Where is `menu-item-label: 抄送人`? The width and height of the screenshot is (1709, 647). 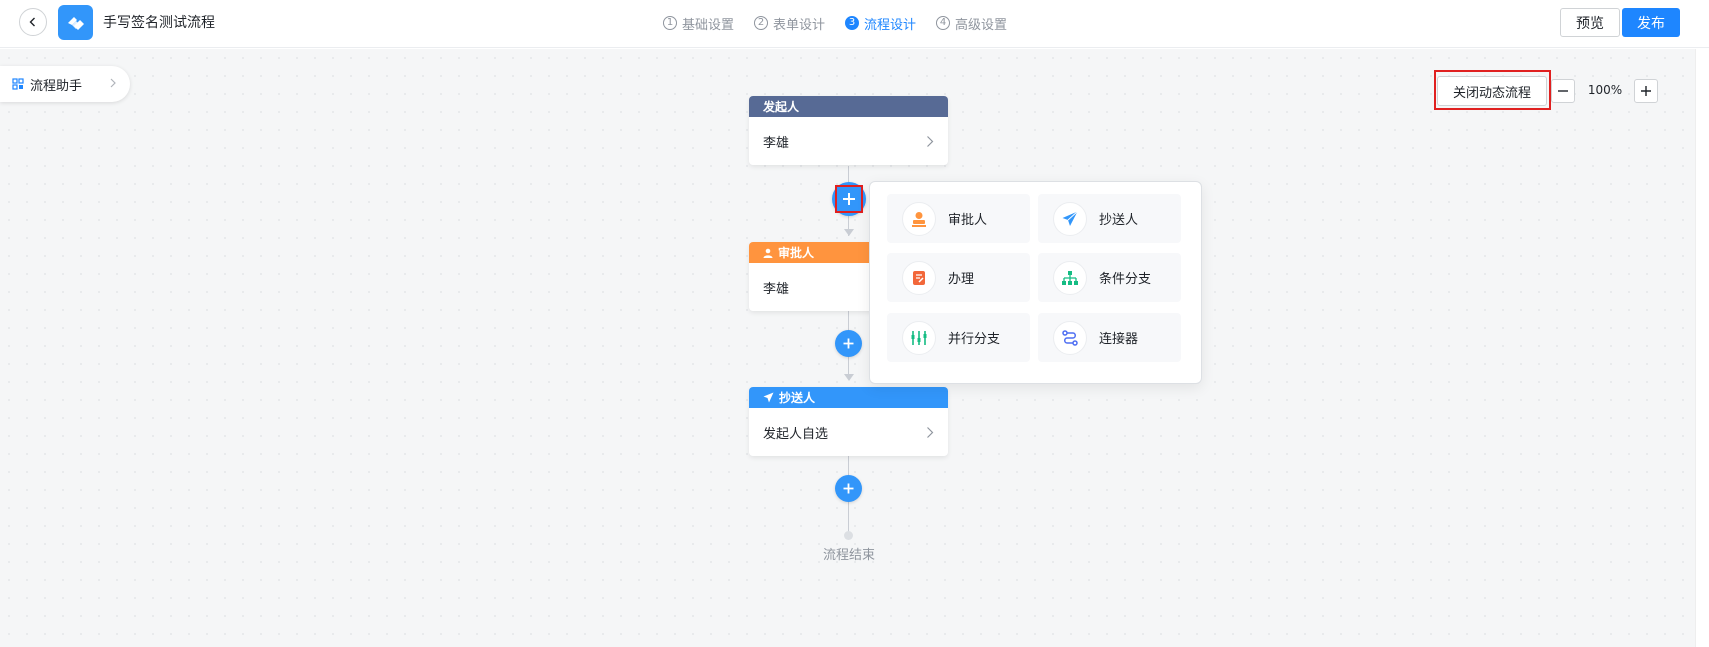 menu-item-label: 抄送人 is located at coordinates (1119, 220).